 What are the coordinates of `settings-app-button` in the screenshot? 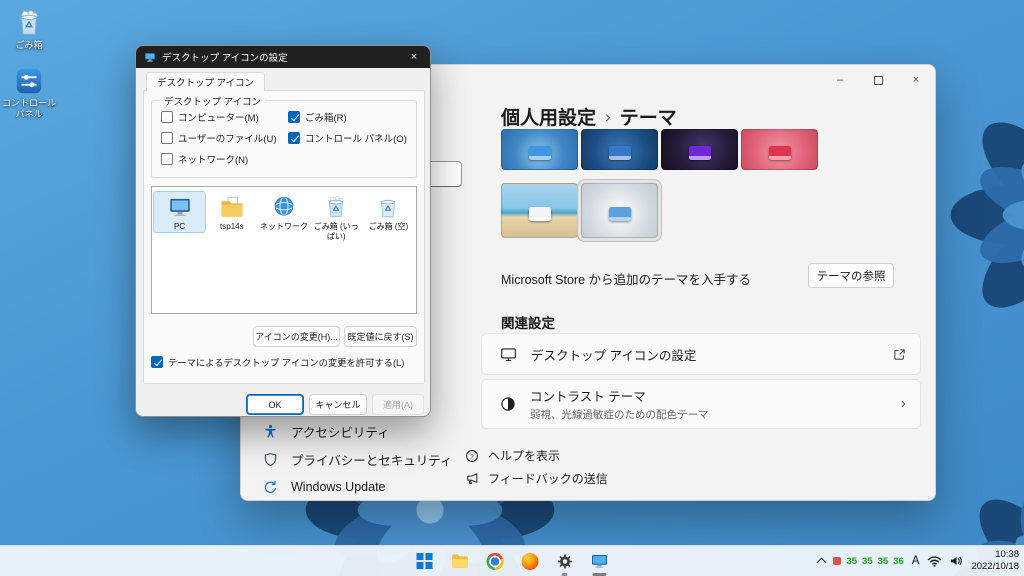 It's located at (565, 562).